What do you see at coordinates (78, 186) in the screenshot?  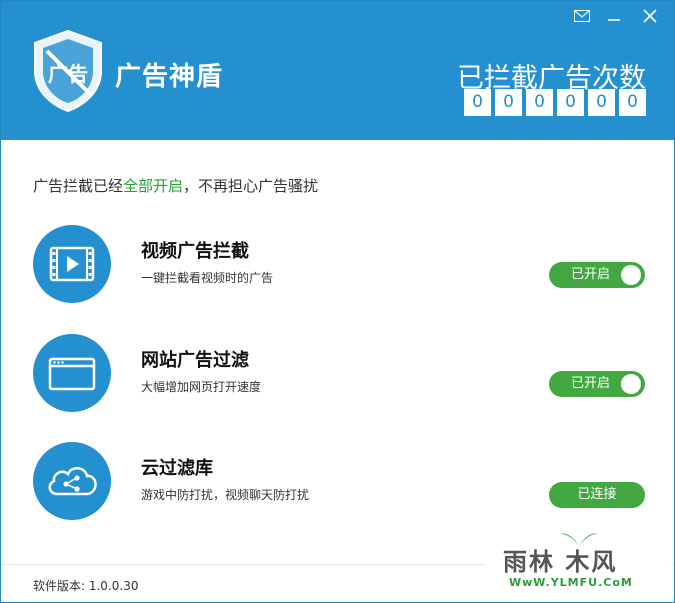 I see `status-prefix: 广告拦截已经` at bounding box center [78, 186].